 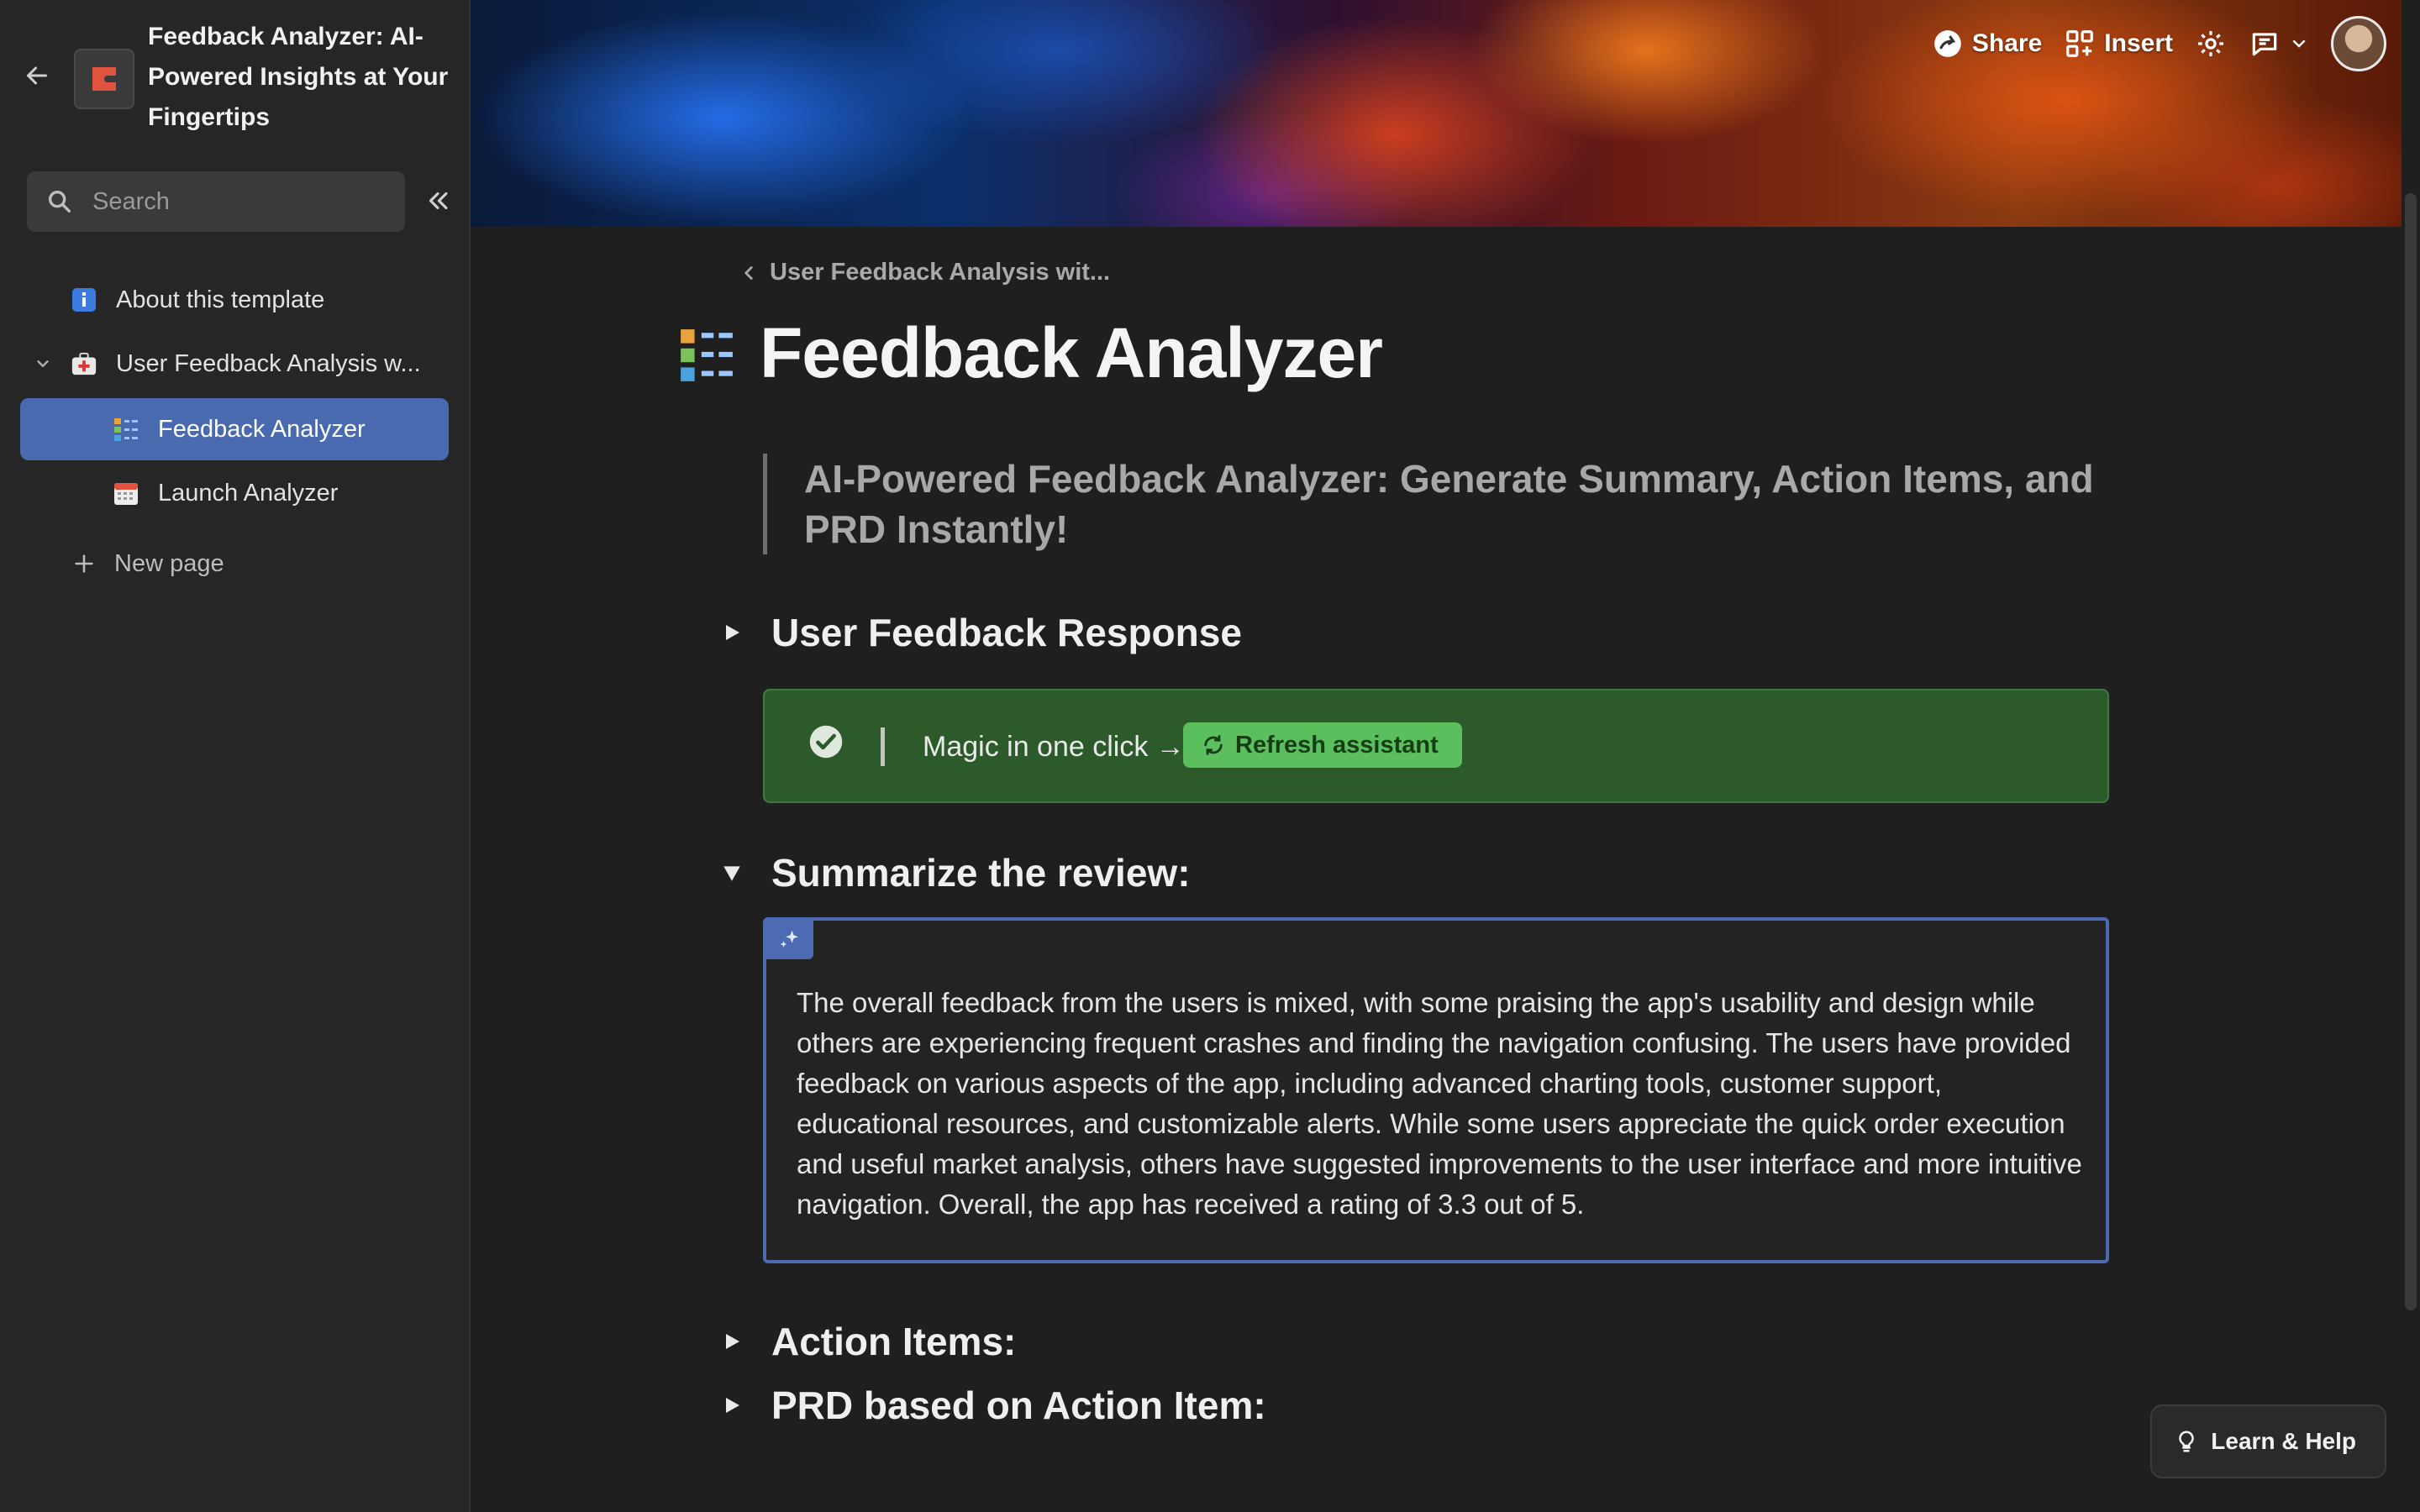 I want to click on refresh-label: Refresh assistant, so click(x=1337, y=745).